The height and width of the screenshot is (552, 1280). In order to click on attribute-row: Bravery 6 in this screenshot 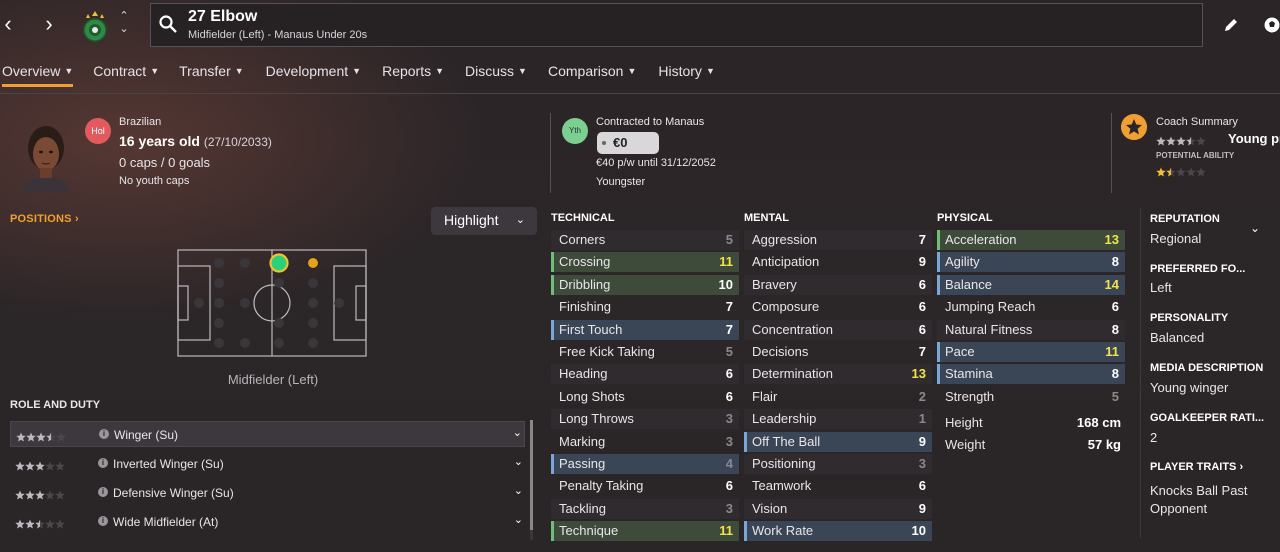, I will do `click(838, 284)`.